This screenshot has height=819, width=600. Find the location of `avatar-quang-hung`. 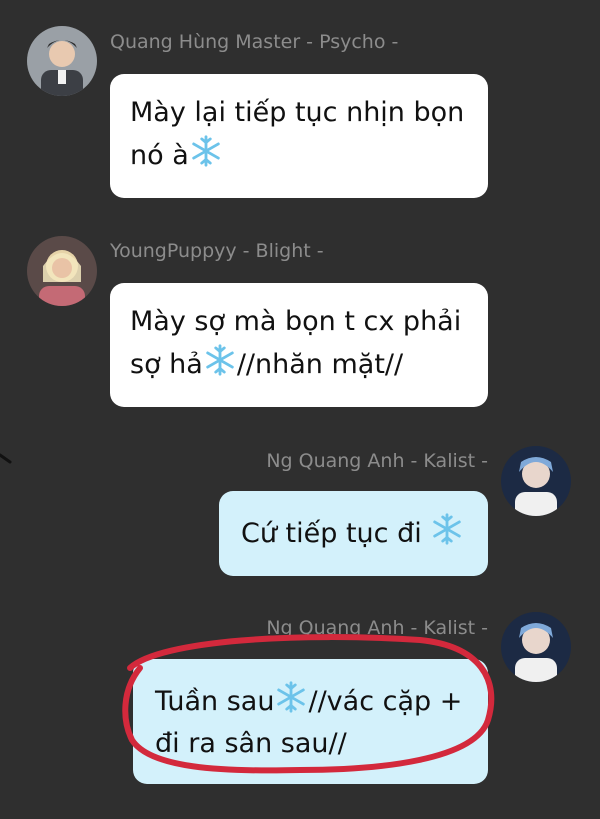

avatar-quang-hung is located at coordinates (62, 61).